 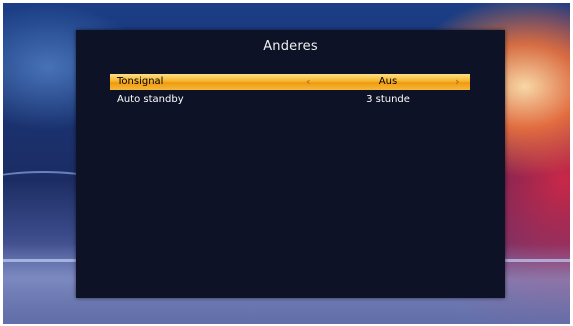 I want to click on menu-item-label: Tonsignal, so click(x=140, y=81).